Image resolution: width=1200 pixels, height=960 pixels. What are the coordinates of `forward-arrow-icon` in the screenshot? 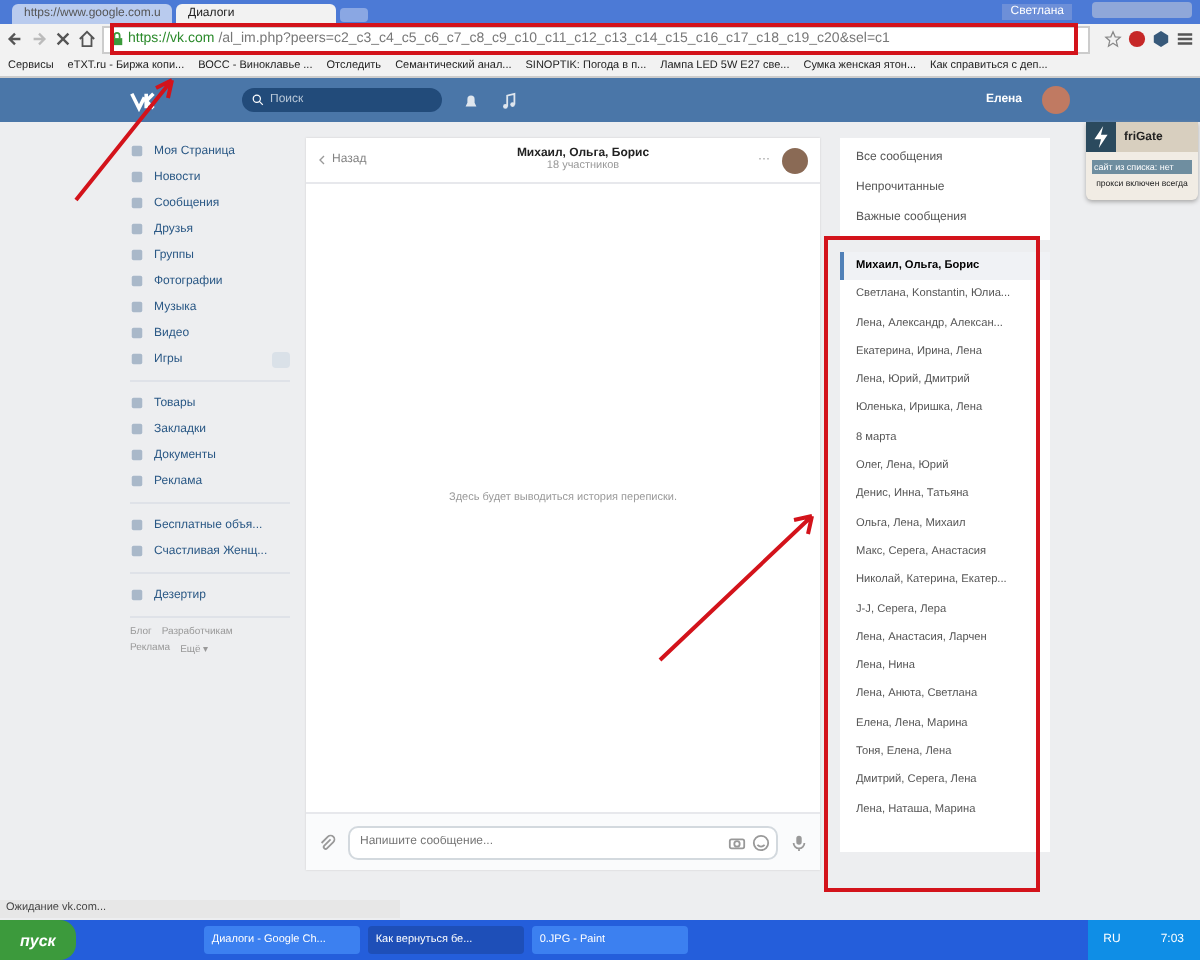 It's located at (39, 39).